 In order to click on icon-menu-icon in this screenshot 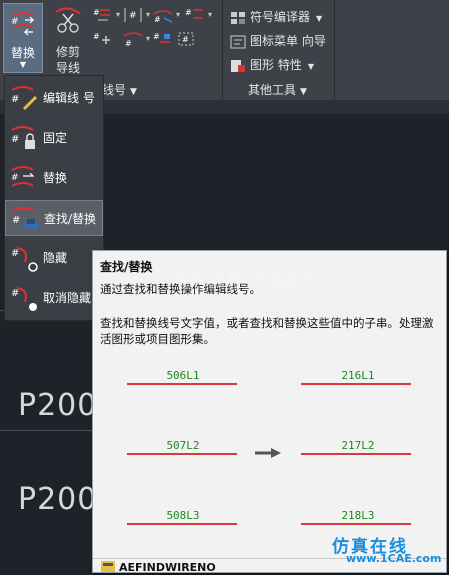, I will do `click(238, 41)`.